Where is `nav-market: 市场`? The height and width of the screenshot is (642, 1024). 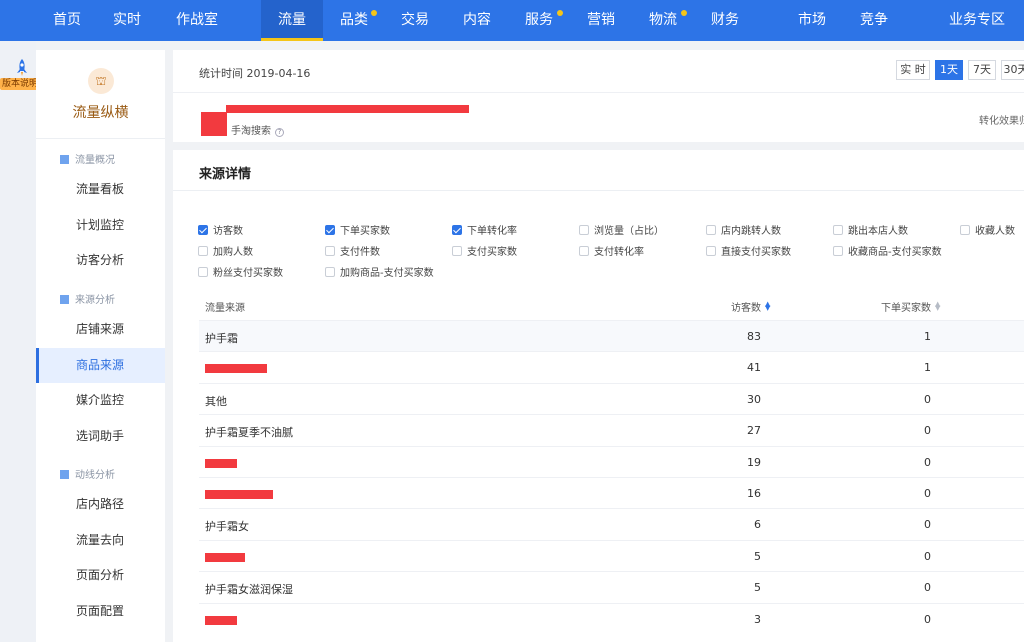
nav-market: 市场 is located at coordinates (812, 20).